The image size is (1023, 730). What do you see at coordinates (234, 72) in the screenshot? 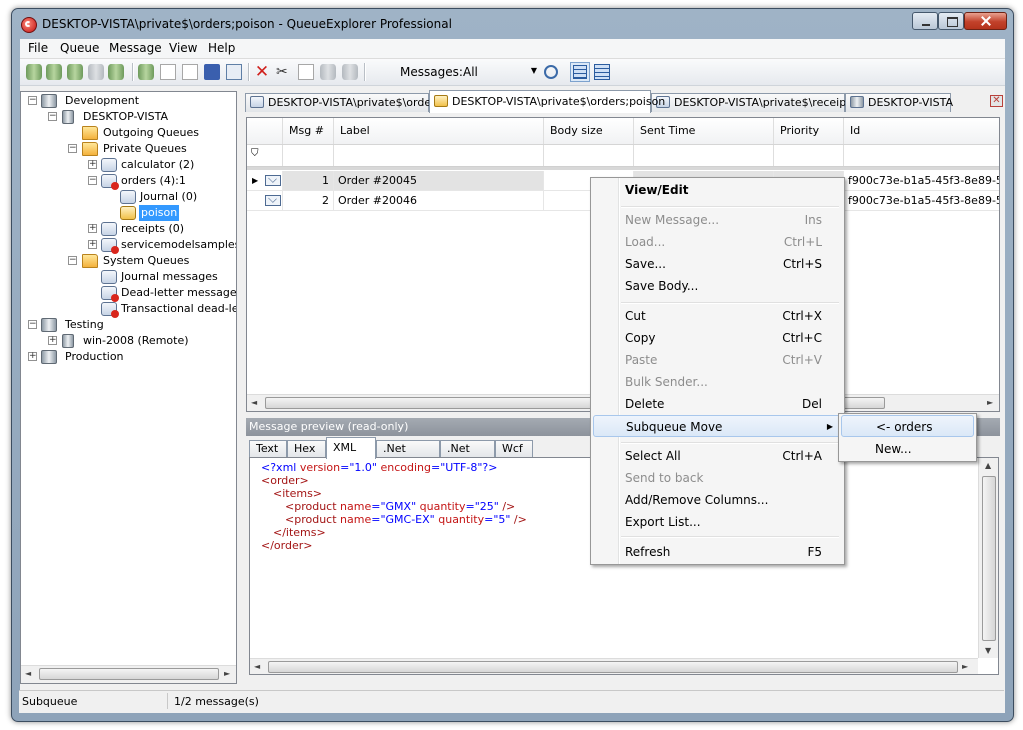
I see `send-message-icon` at bounding box center [234, 72].